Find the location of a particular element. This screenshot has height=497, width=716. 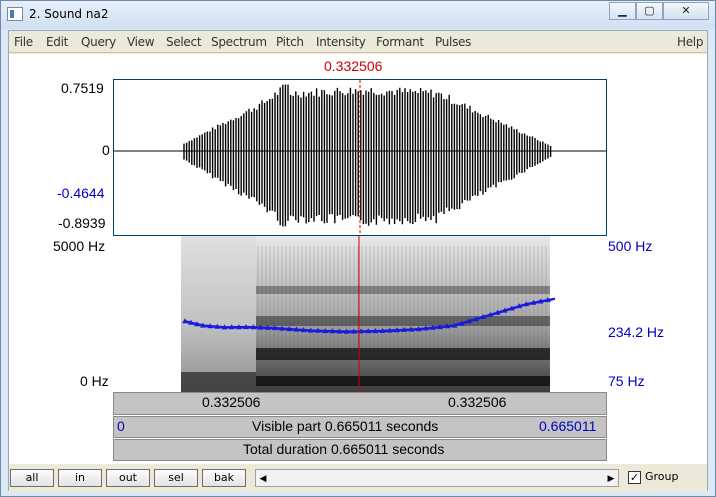

visible-part-bar: 0 Visible part 0.665011 seconds 0.665011 is located at coordinates (360, 427).